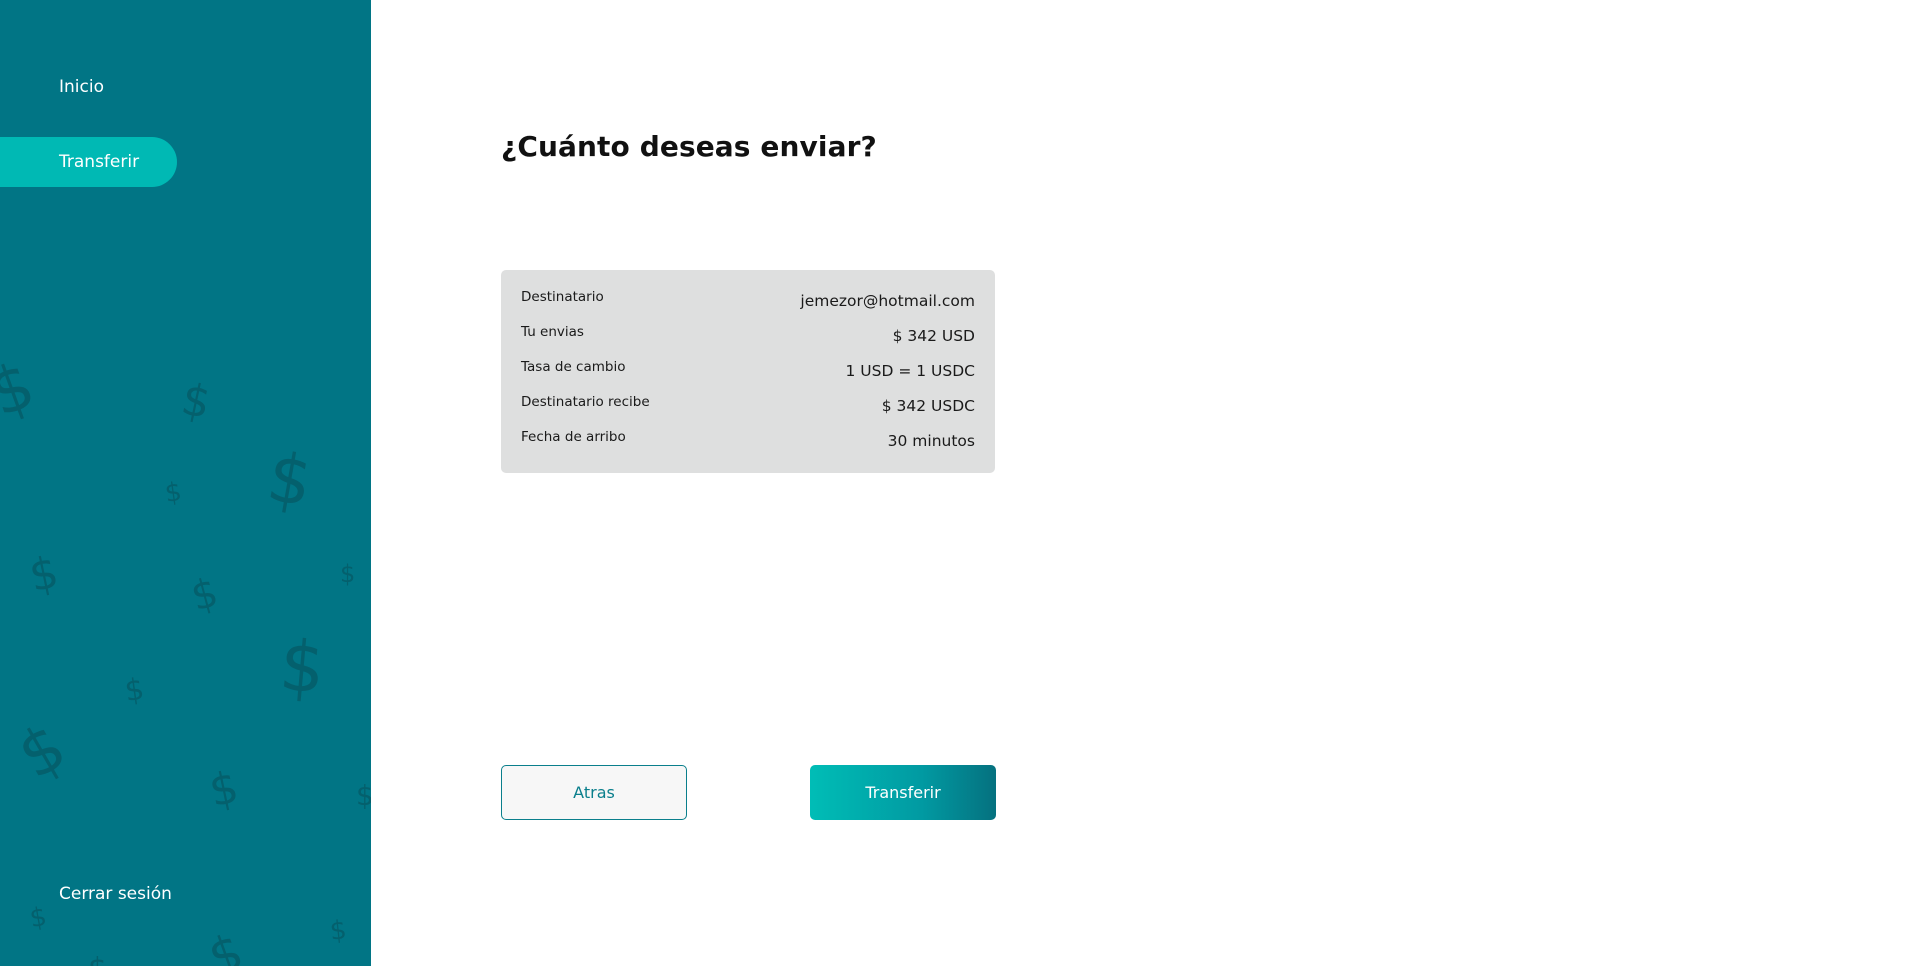 The width and height of the screenshot is (1909, 966). I want to click on summary-row-exchange-rate: Tasa de cambio 1 USD = 1 USDC, so click(748, 371).